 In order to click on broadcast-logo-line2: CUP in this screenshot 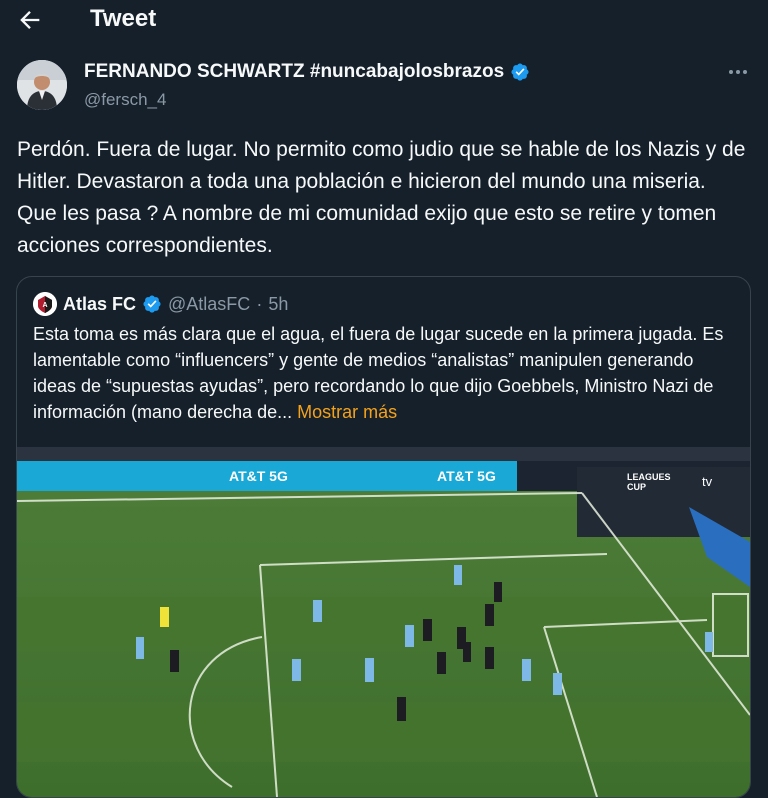, I will do `click(636, 487)`.